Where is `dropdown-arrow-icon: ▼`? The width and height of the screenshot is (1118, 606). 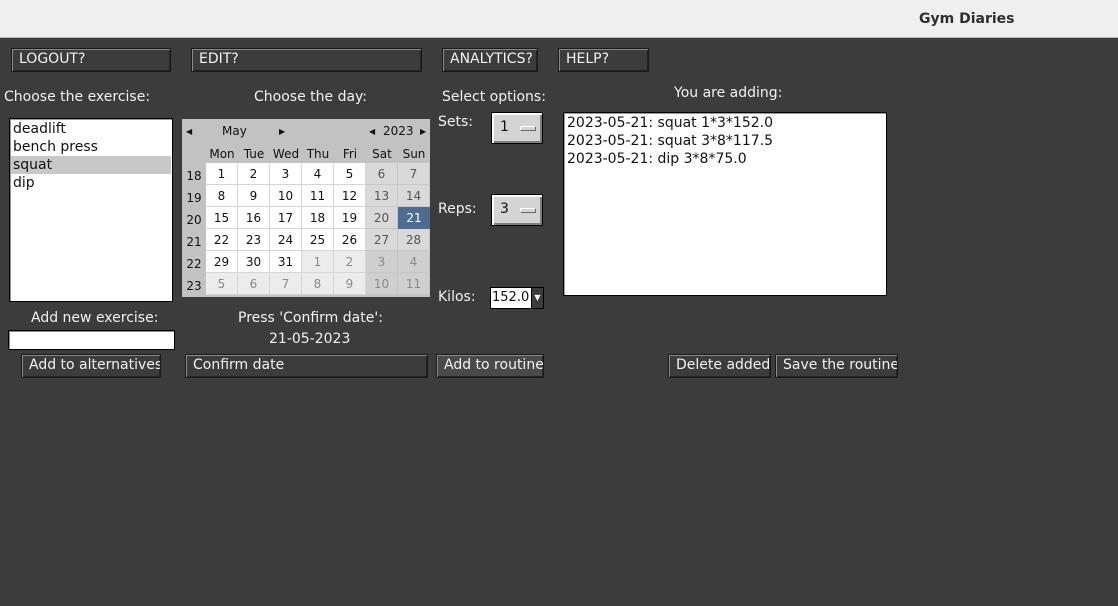
dropdown-arrow-icon: ▼ is located at coordinates (537, 298).